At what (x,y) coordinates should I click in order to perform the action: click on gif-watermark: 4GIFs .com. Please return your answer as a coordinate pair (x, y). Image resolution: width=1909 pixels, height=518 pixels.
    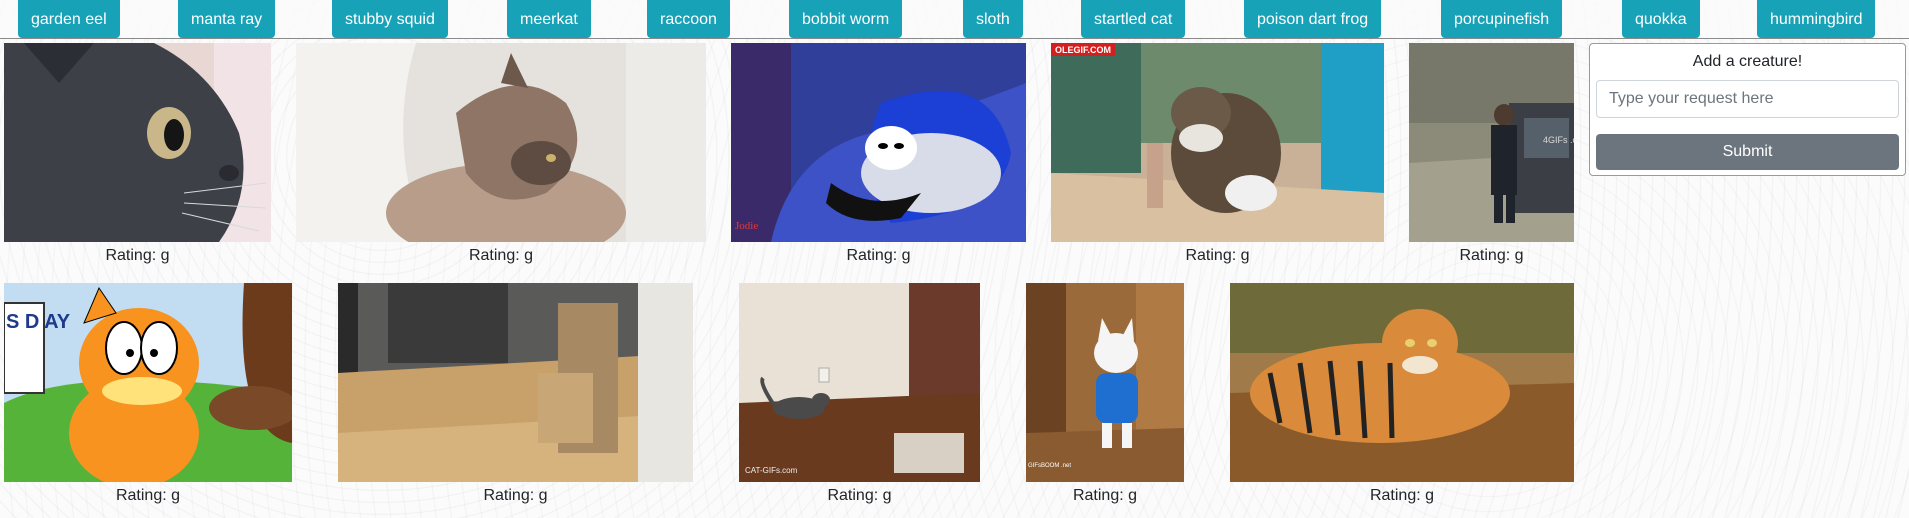
    Looking at the image, I should click on (1558, 140).